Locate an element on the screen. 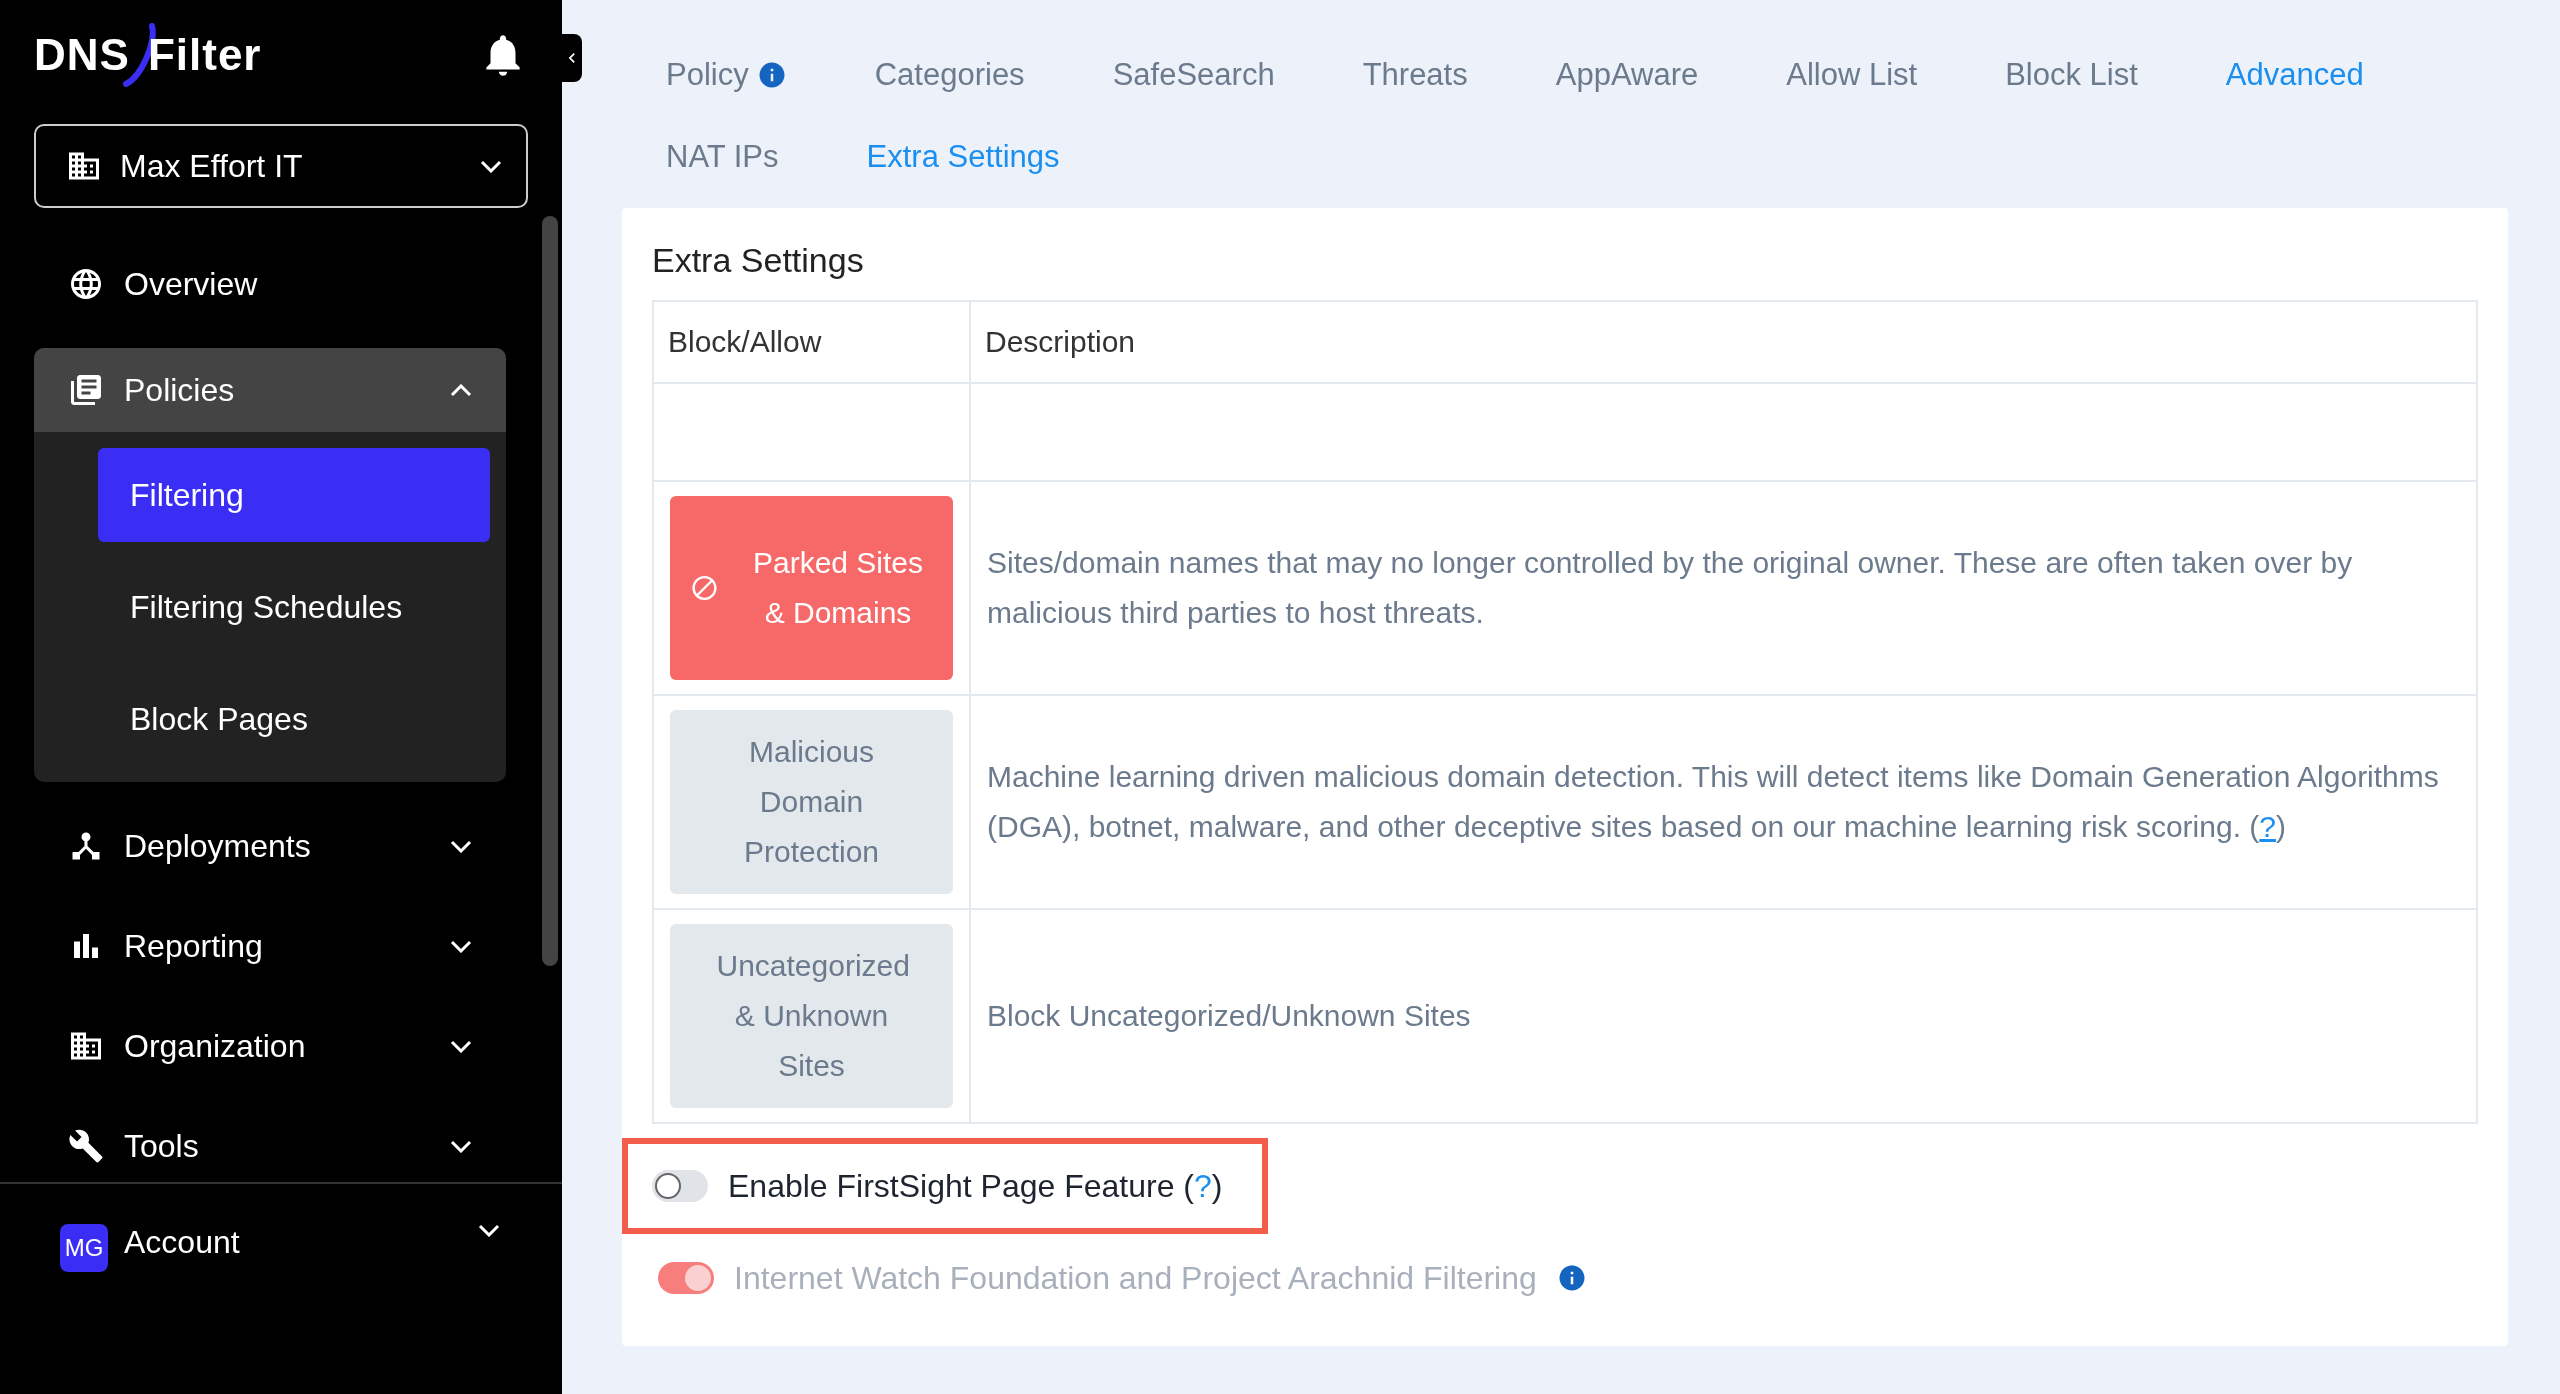 The height and width of the screenshot is (1394, 2560). toggle-label: Enable FirstSight Page Feature (?) is located at coordinates (975, 1186).